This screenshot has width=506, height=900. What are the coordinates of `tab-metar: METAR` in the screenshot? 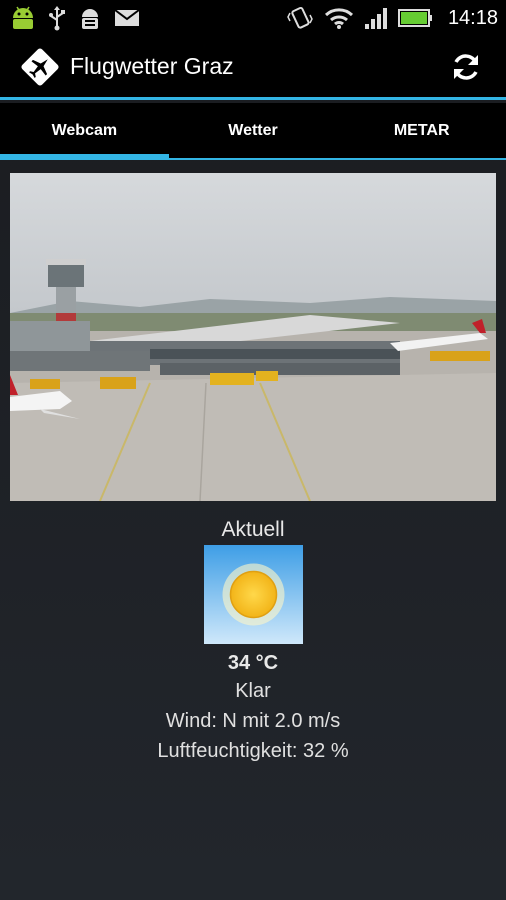 It's located at (421, 130).